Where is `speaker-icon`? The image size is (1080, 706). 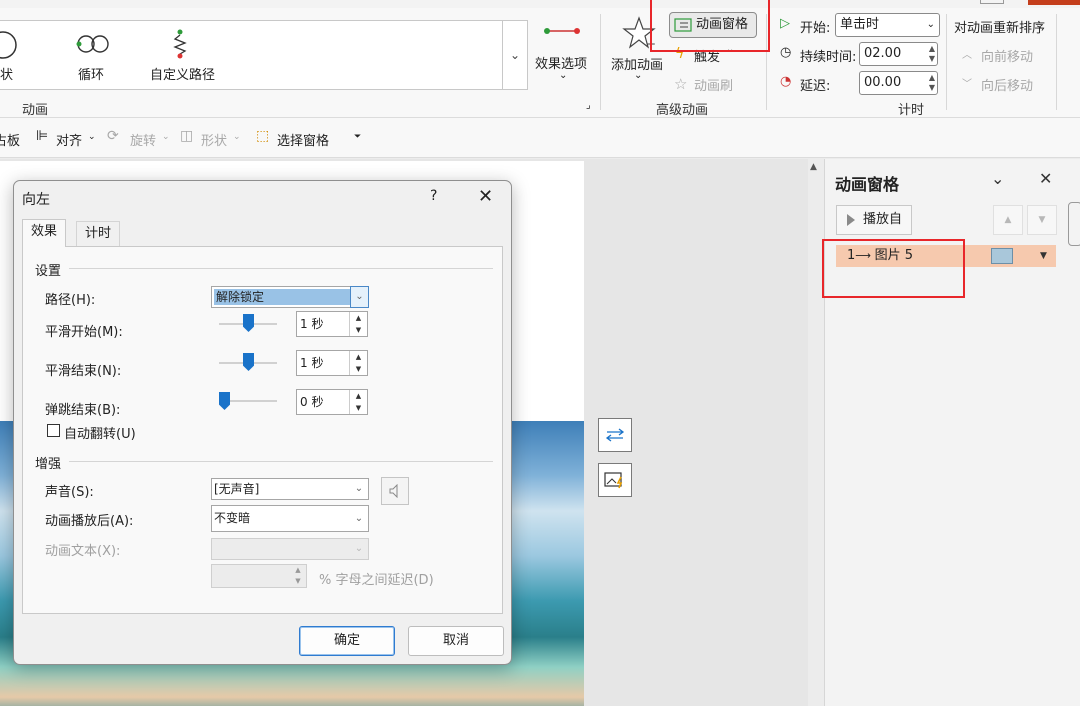
speaker-icon is located at coordinates (393, 491).